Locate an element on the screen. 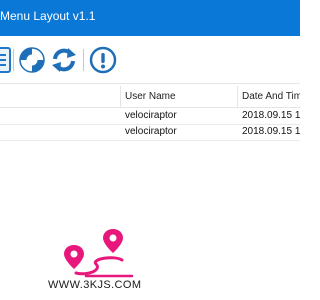 This screenshot has height=300, width=320. location-pin-logo is located at coordinates (99, 253).